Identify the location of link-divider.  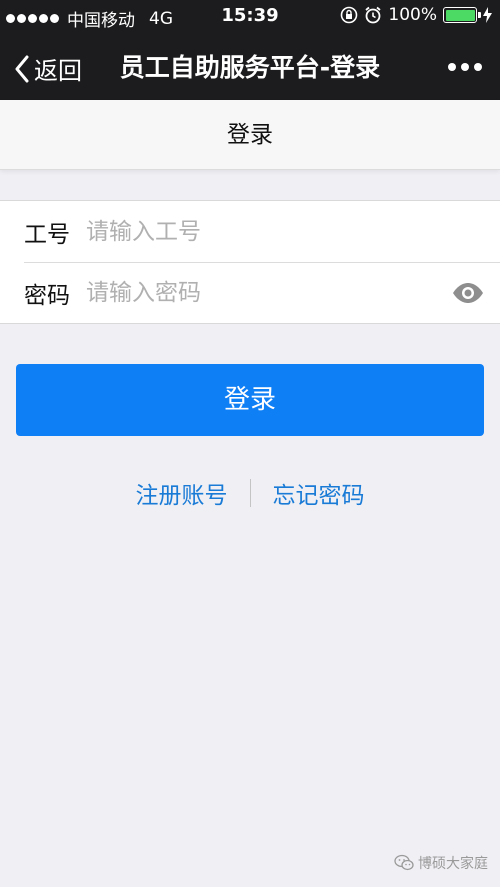
(250, 493).